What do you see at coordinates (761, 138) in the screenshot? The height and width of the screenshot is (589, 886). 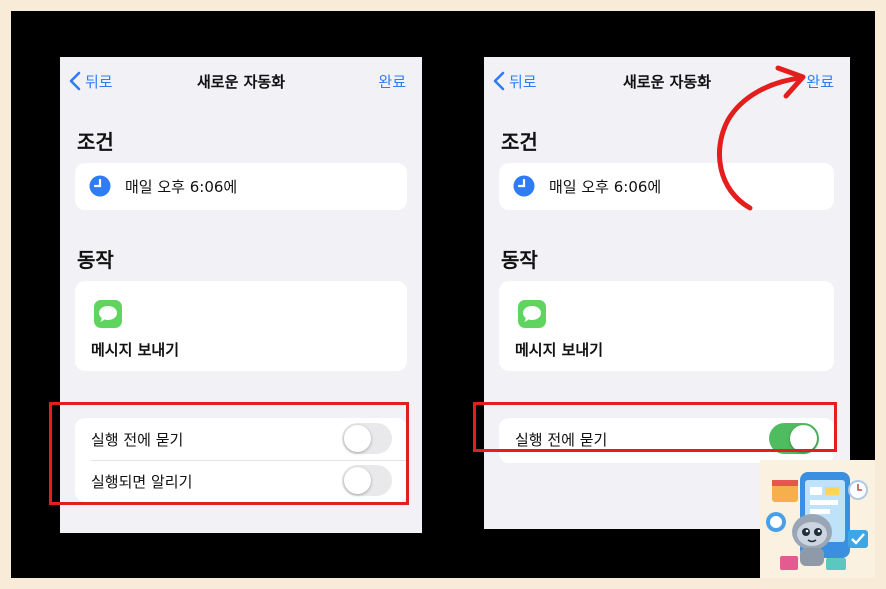 I see `arrow-annotation-icon` at bounding box center [761, 138].